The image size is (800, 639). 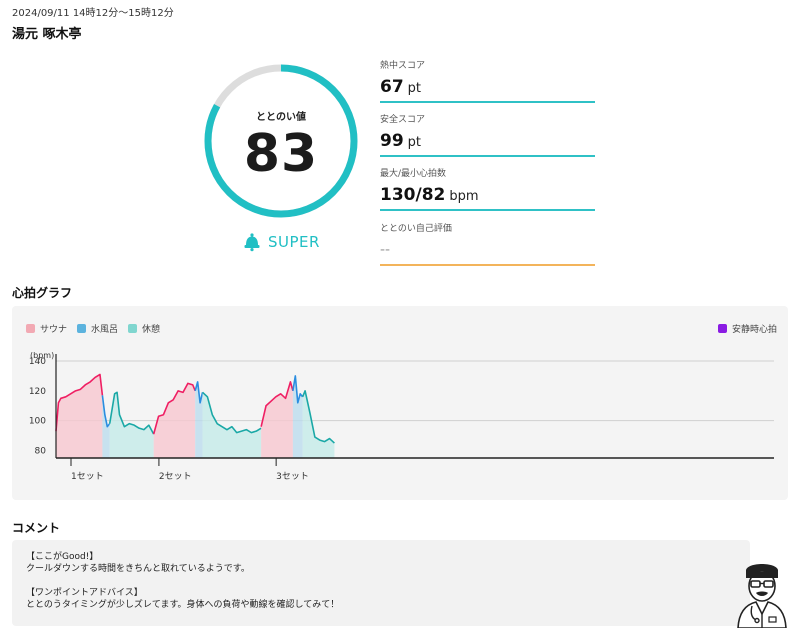 I want to click on x-tick-label: 1セット, so click(x=87, y=476).